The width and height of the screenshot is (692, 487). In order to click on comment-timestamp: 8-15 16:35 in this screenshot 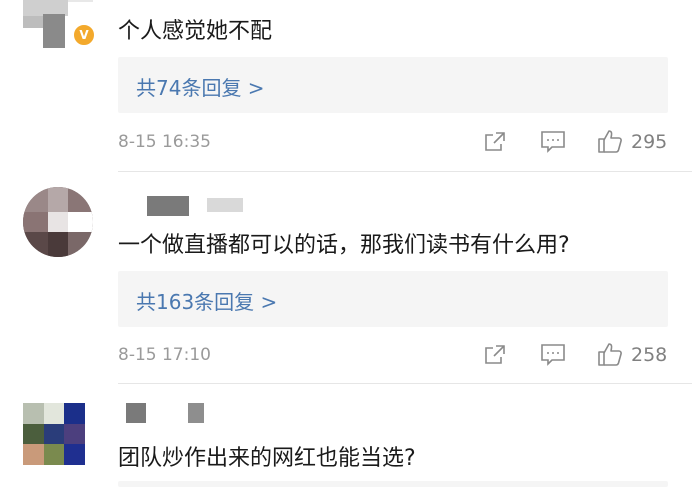, I will do `click(164, 142)`.